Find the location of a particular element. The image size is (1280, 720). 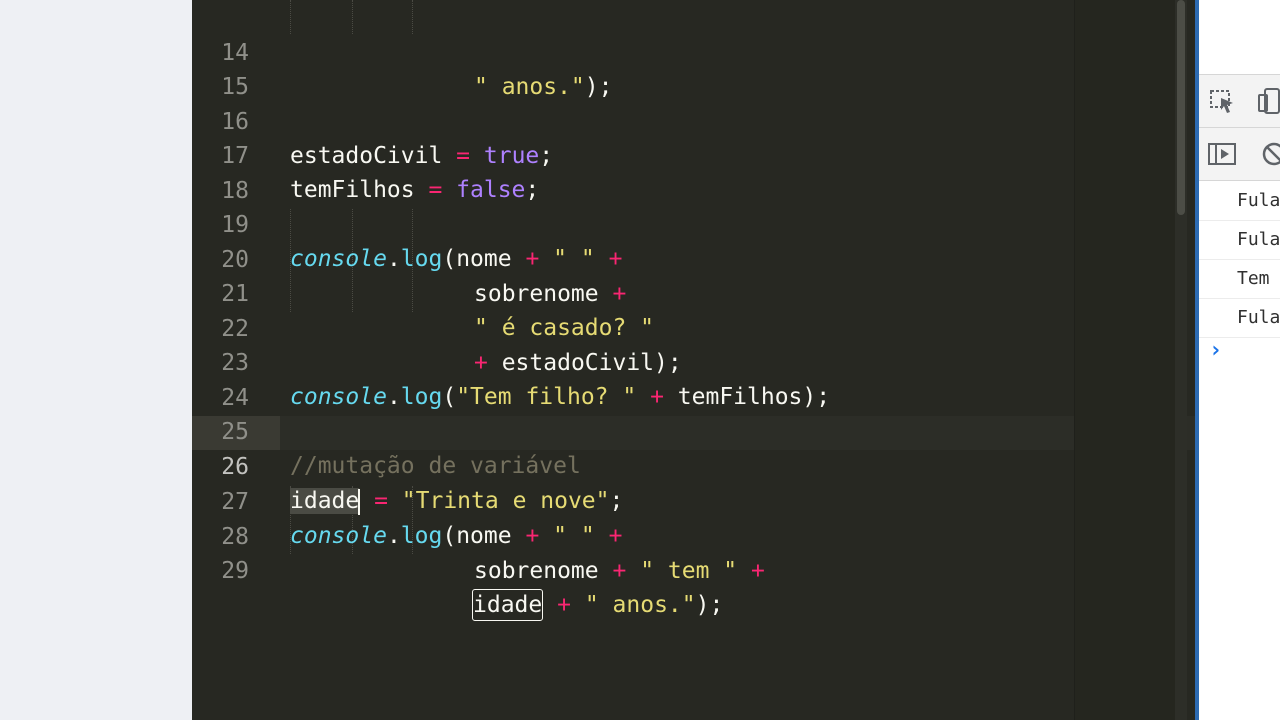

devtools-header is located at coordinates (1239, 37).